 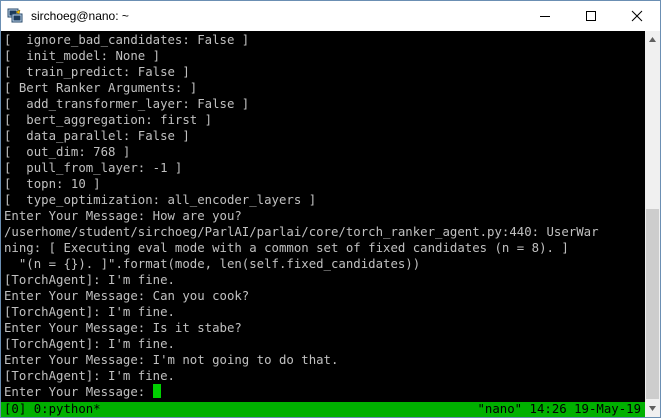 What do you see at coordinates (127, 104) in the screenshot?
I see `terminal-line: [ add_transformer_layer: False ]` at bounding box center [127, 104].